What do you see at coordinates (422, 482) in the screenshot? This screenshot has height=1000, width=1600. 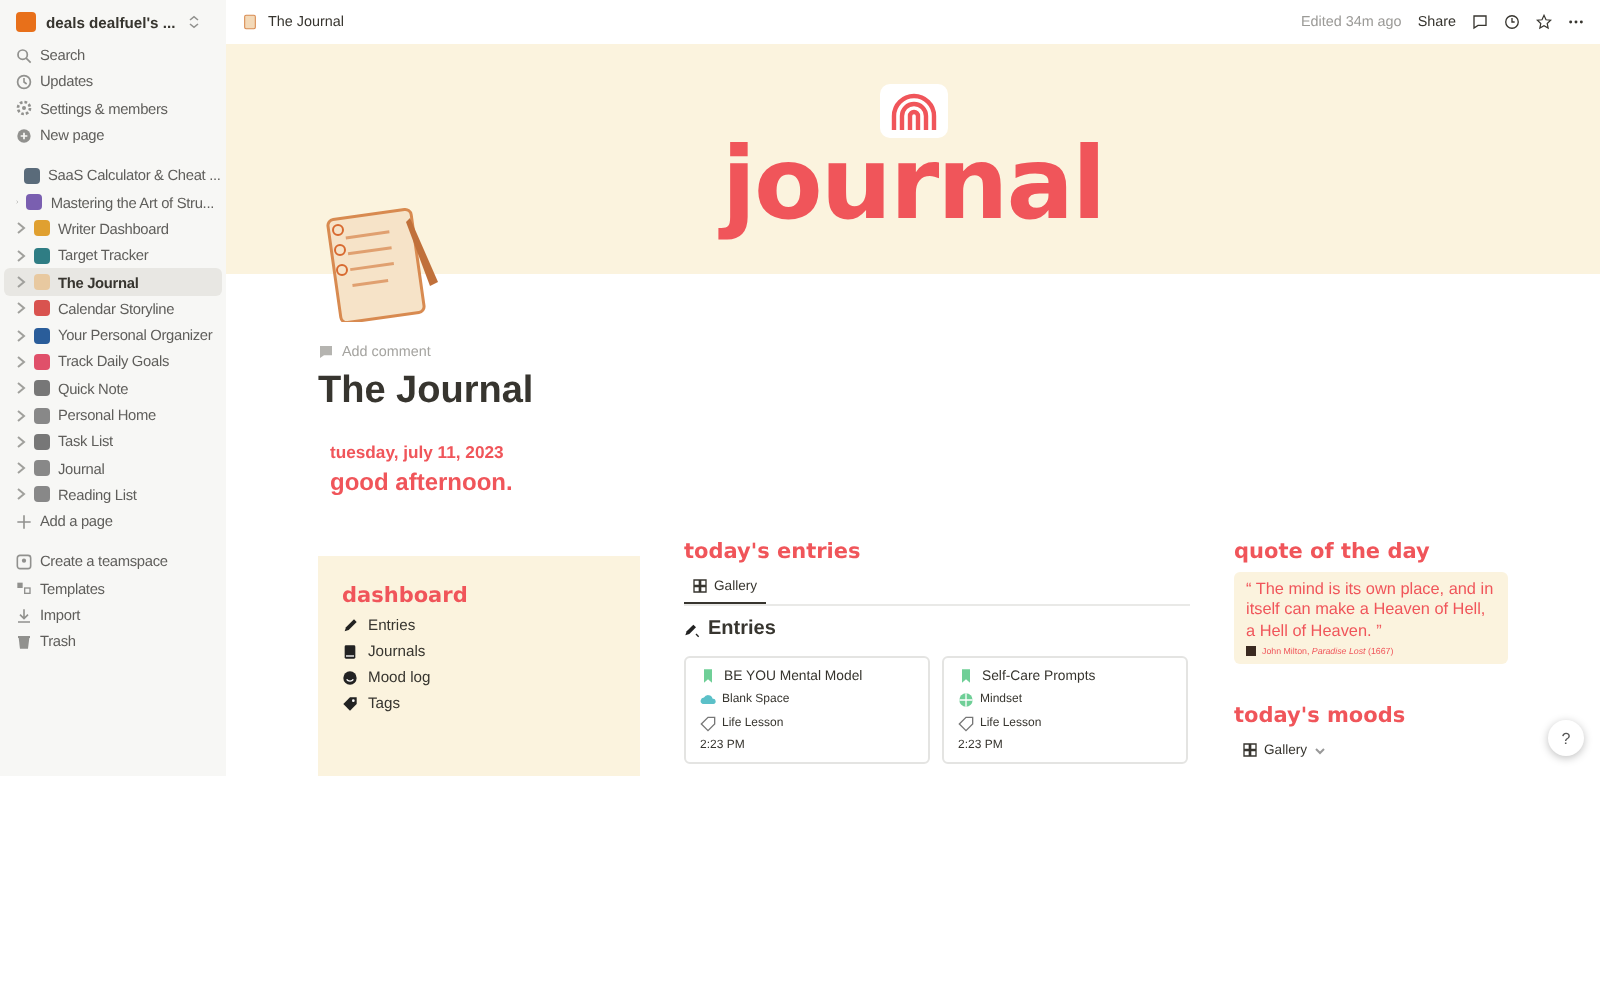 I see `greeting-text: good afternoon.` at bounding box center [422, 482].